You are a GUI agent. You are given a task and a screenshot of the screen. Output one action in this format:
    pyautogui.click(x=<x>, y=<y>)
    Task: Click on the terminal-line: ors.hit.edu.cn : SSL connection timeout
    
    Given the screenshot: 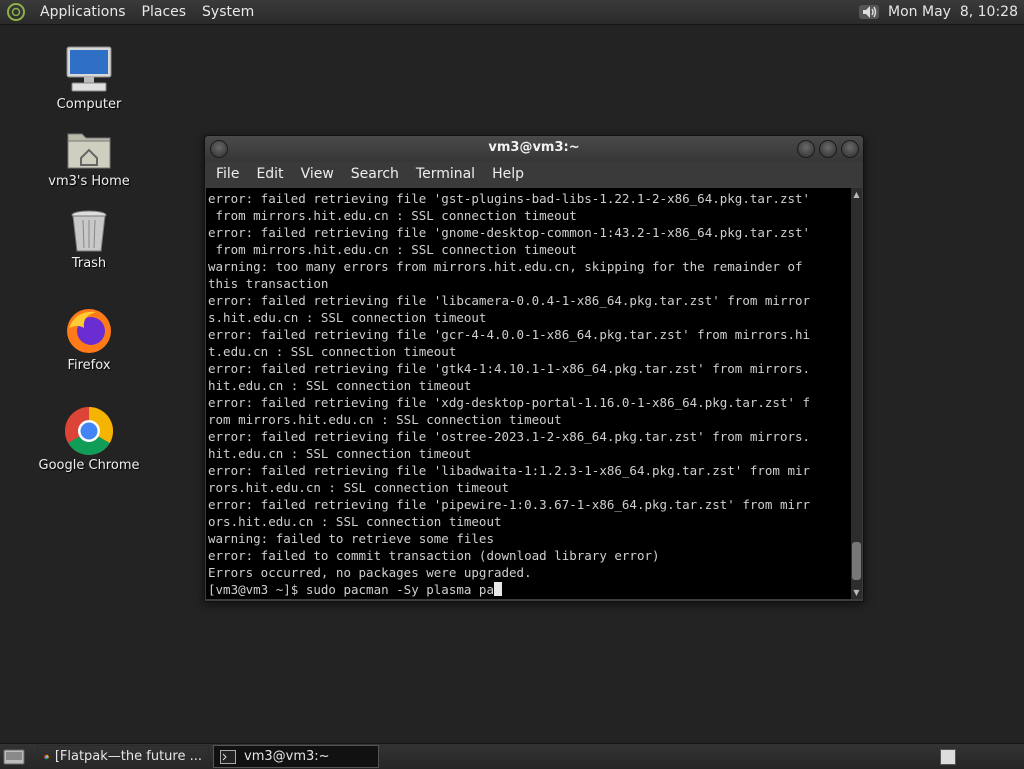 What is the action you would take?
    pyautogui.click(x=355, y=521)
    